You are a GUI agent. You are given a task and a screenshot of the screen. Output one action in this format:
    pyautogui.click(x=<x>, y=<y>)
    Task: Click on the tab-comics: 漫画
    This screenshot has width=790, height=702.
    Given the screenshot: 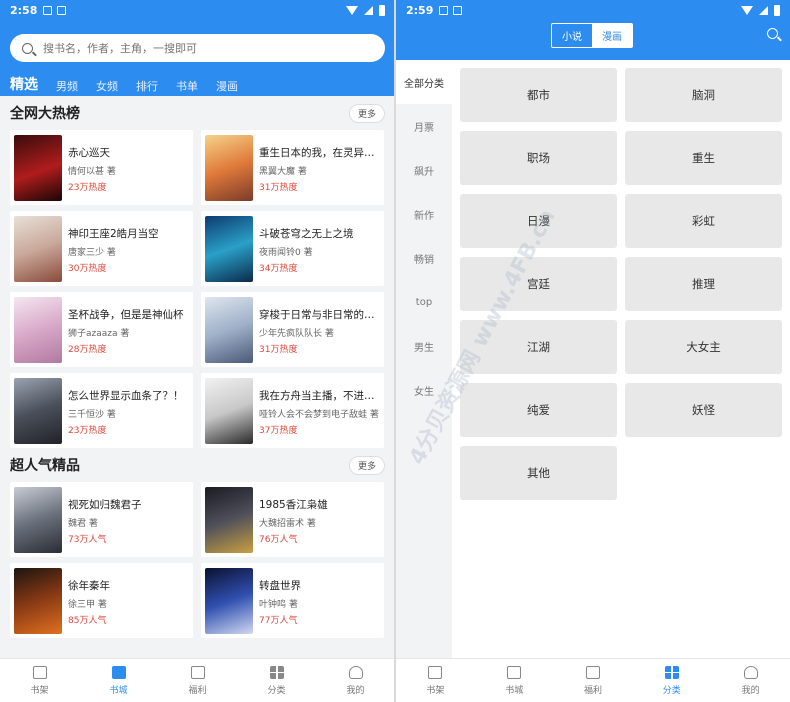 What is the action you would take?
    pyautogui.click(x=227, y=86)
    